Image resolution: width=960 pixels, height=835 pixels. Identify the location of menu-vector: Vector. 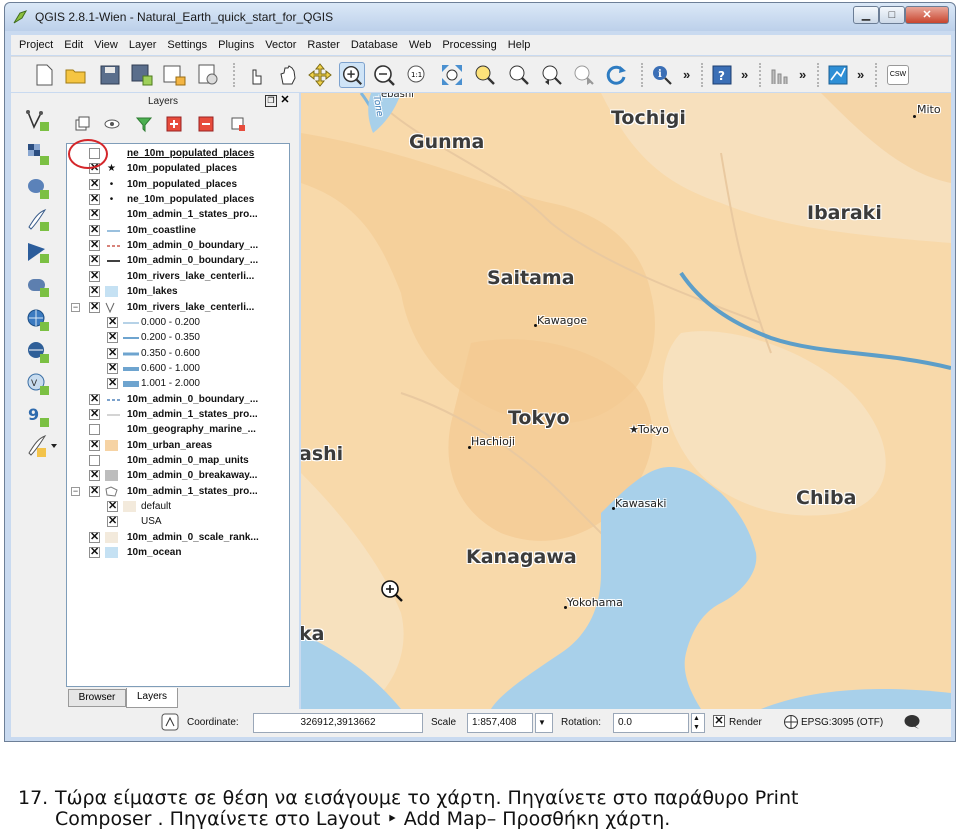
(280, 45).